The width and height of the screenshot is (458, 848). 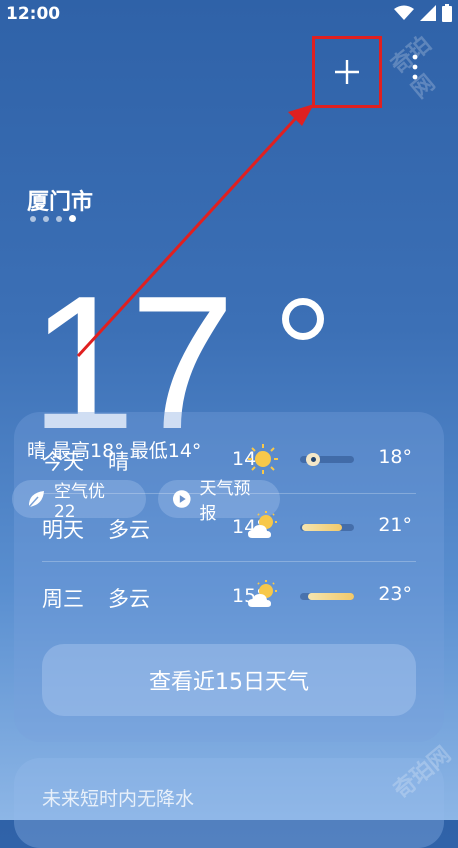 What do you see at coordinates (395, 525) in the screenshot?
I see `forecast-high: 21°` at bounding box center [395, 525].